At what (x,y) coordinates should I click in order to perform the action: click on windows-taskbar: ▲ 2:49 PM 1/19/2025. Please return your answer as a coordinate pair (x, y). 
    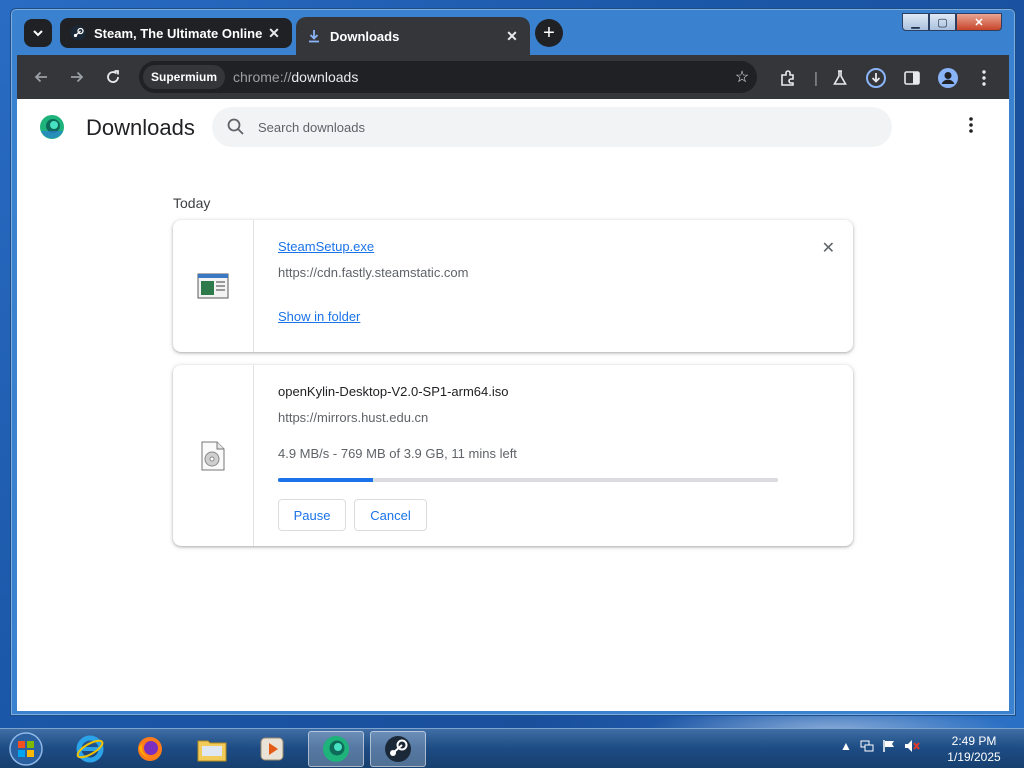
    Looking at the image, I should click on (512, 748).